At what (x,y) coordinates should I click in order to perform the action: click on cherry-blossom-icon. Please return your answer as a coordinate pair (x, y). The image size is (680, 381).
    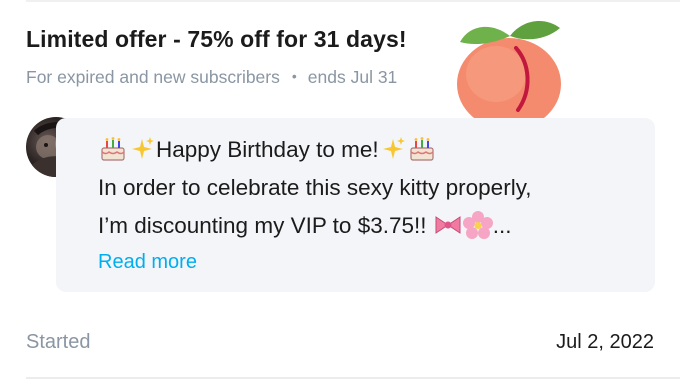
    Looking at the image, I should click on (477, 225).